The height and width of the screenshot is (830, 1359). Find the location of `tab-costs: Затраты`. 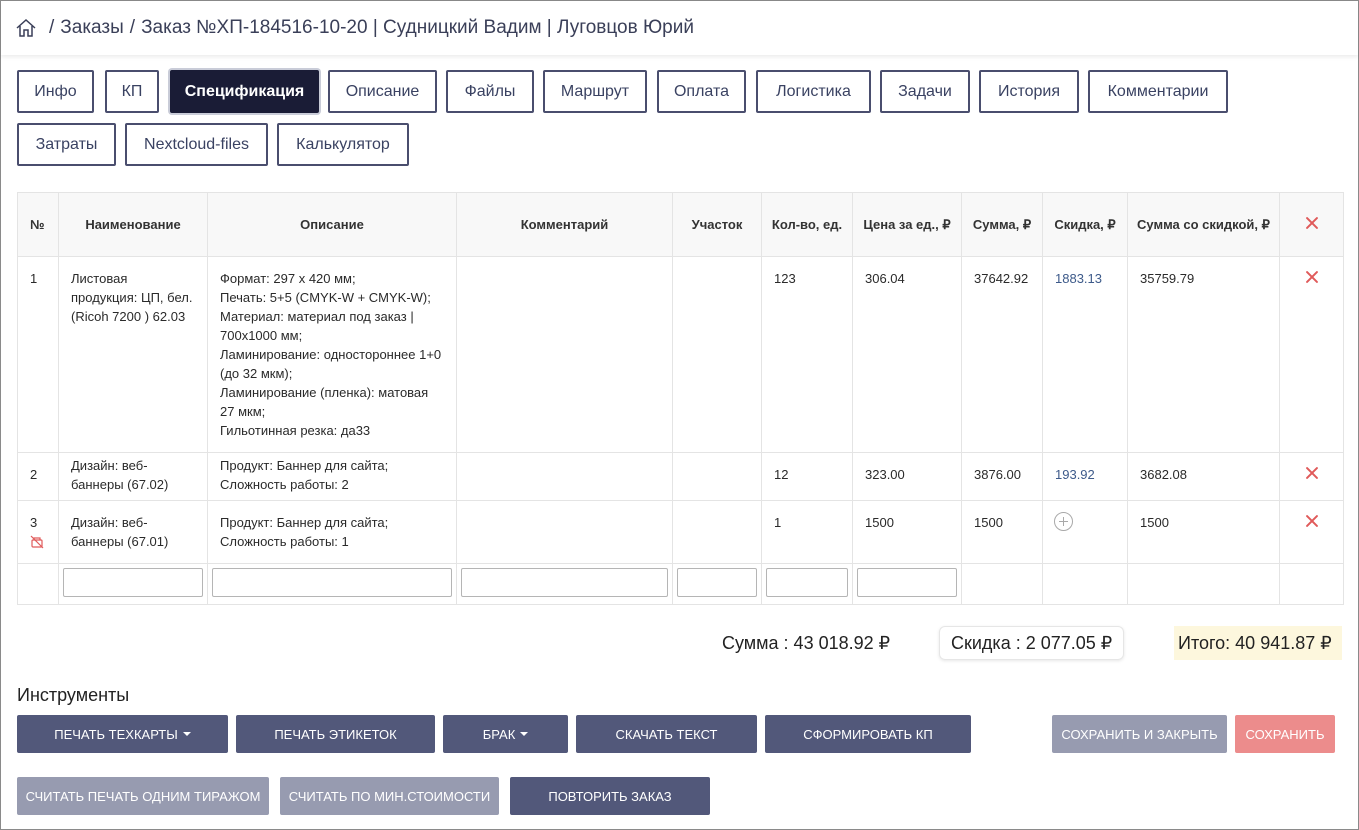

tab-costs: Затраты is located at coordinates (66, 144).